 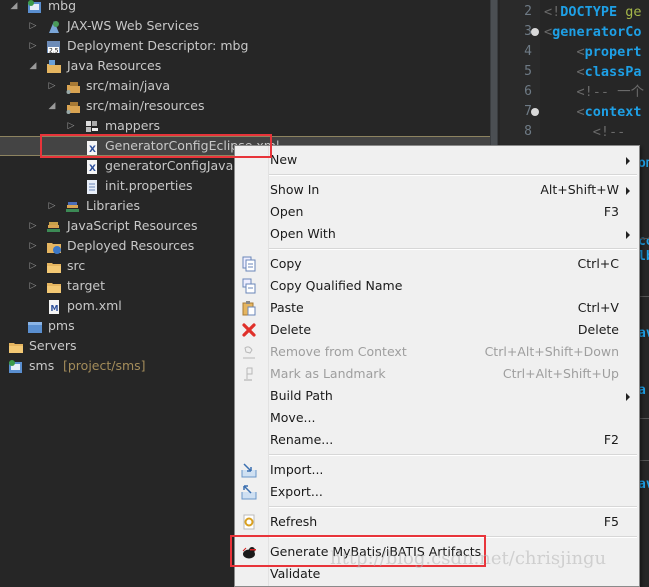 I want to click on maven-pom-icon: M, so click(x=54, y=306).